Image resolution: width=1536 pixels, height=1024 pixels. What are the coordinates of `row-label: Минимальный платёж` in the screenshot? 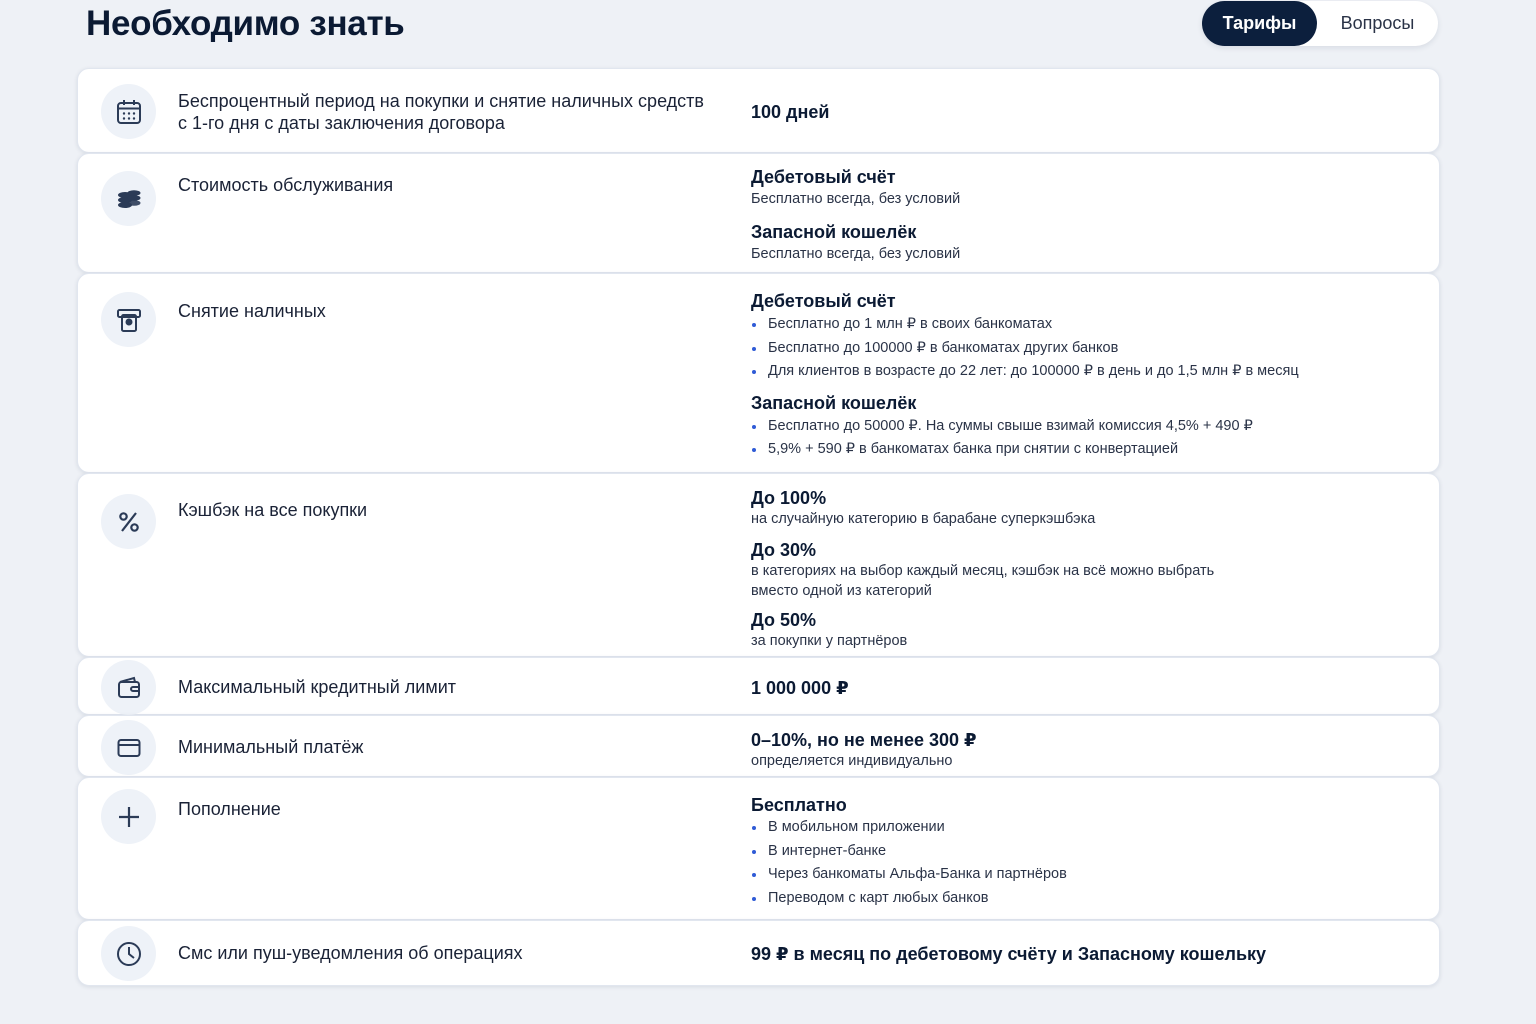 It's located at (271, 747).